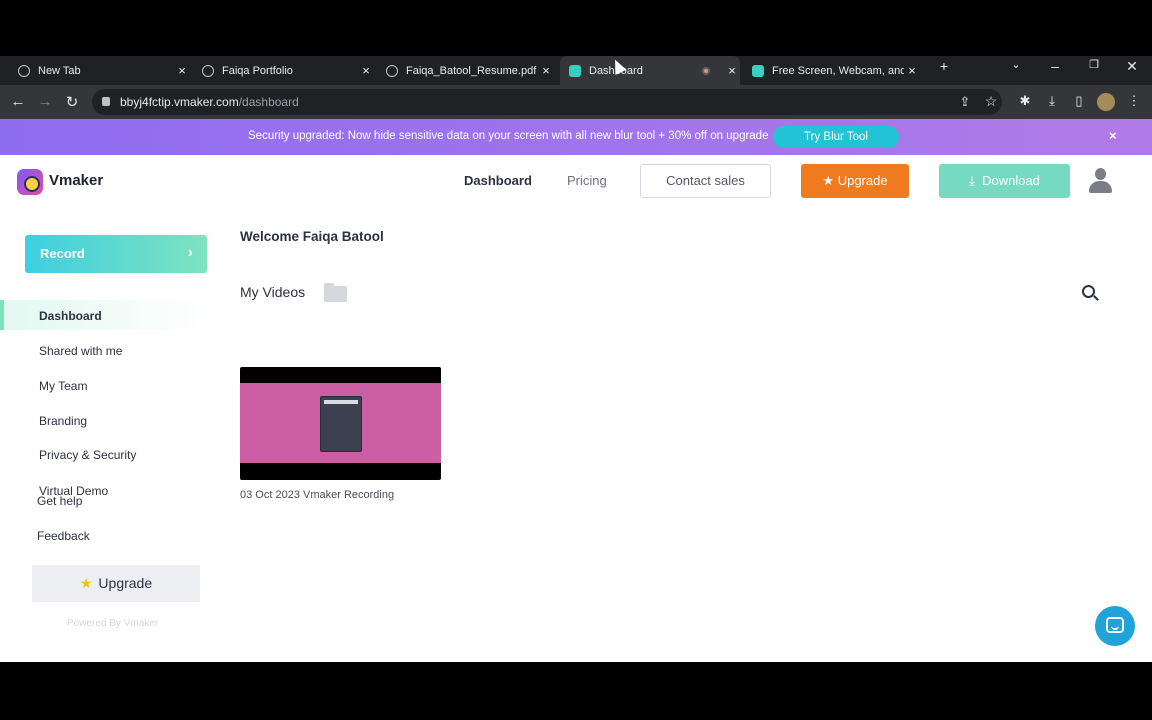 The image size is (1152, 720). I want to click on nav-pricing: Pricing, so click(587, 180).